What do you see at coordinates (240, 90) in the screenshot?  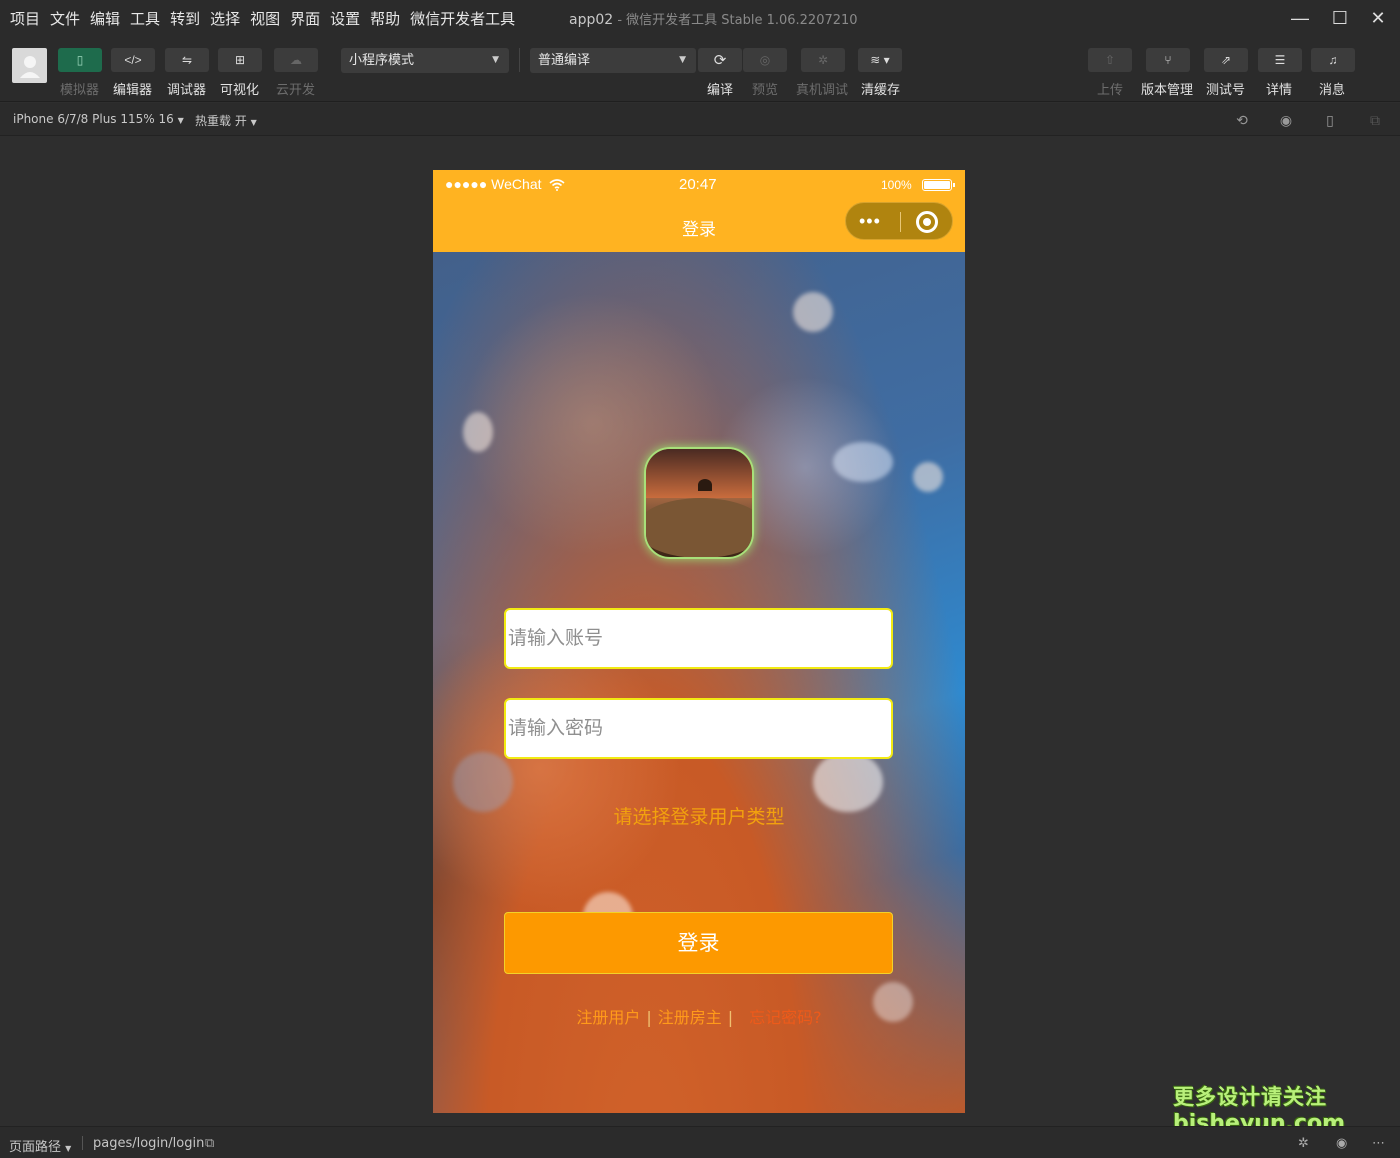 I see `visual-label: 可视化` at bounding box center [240, 90].